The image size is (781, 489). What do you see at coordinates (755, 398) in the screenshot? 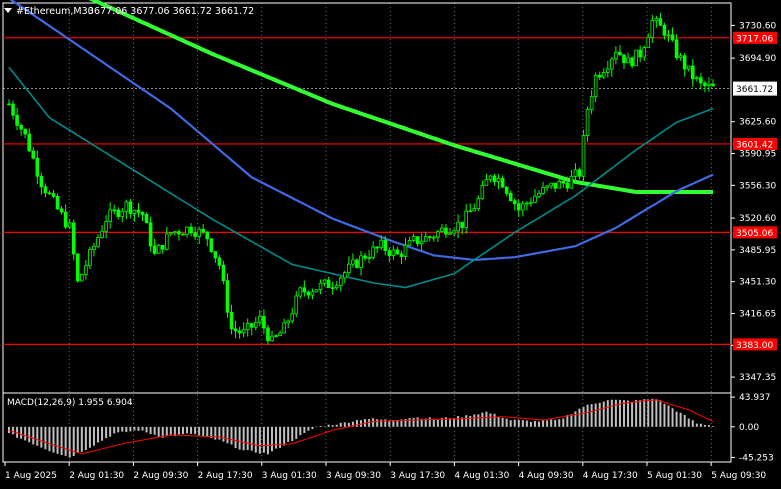
I see `macd-tick-label: 43.937` at bounding box center [755, 398].